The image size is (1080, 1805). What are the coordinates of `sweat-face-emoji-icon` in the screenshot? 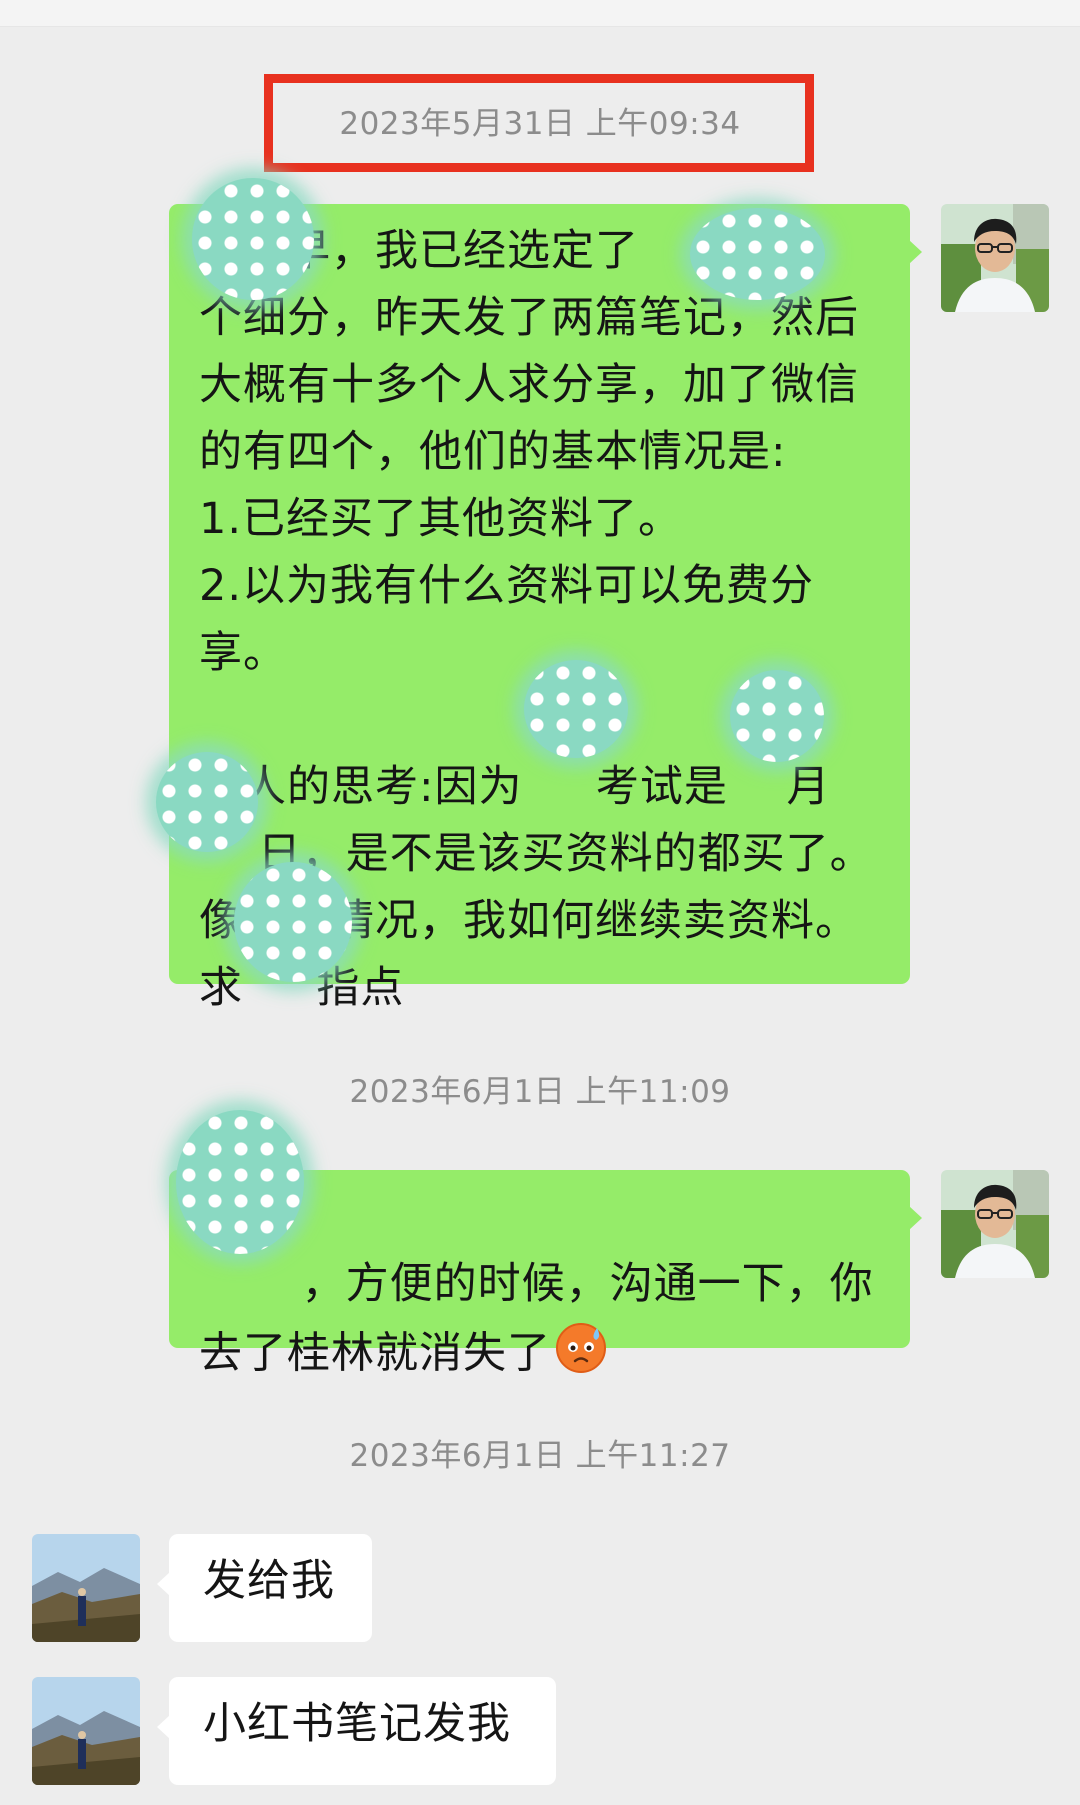 It's located at (581, 1356).